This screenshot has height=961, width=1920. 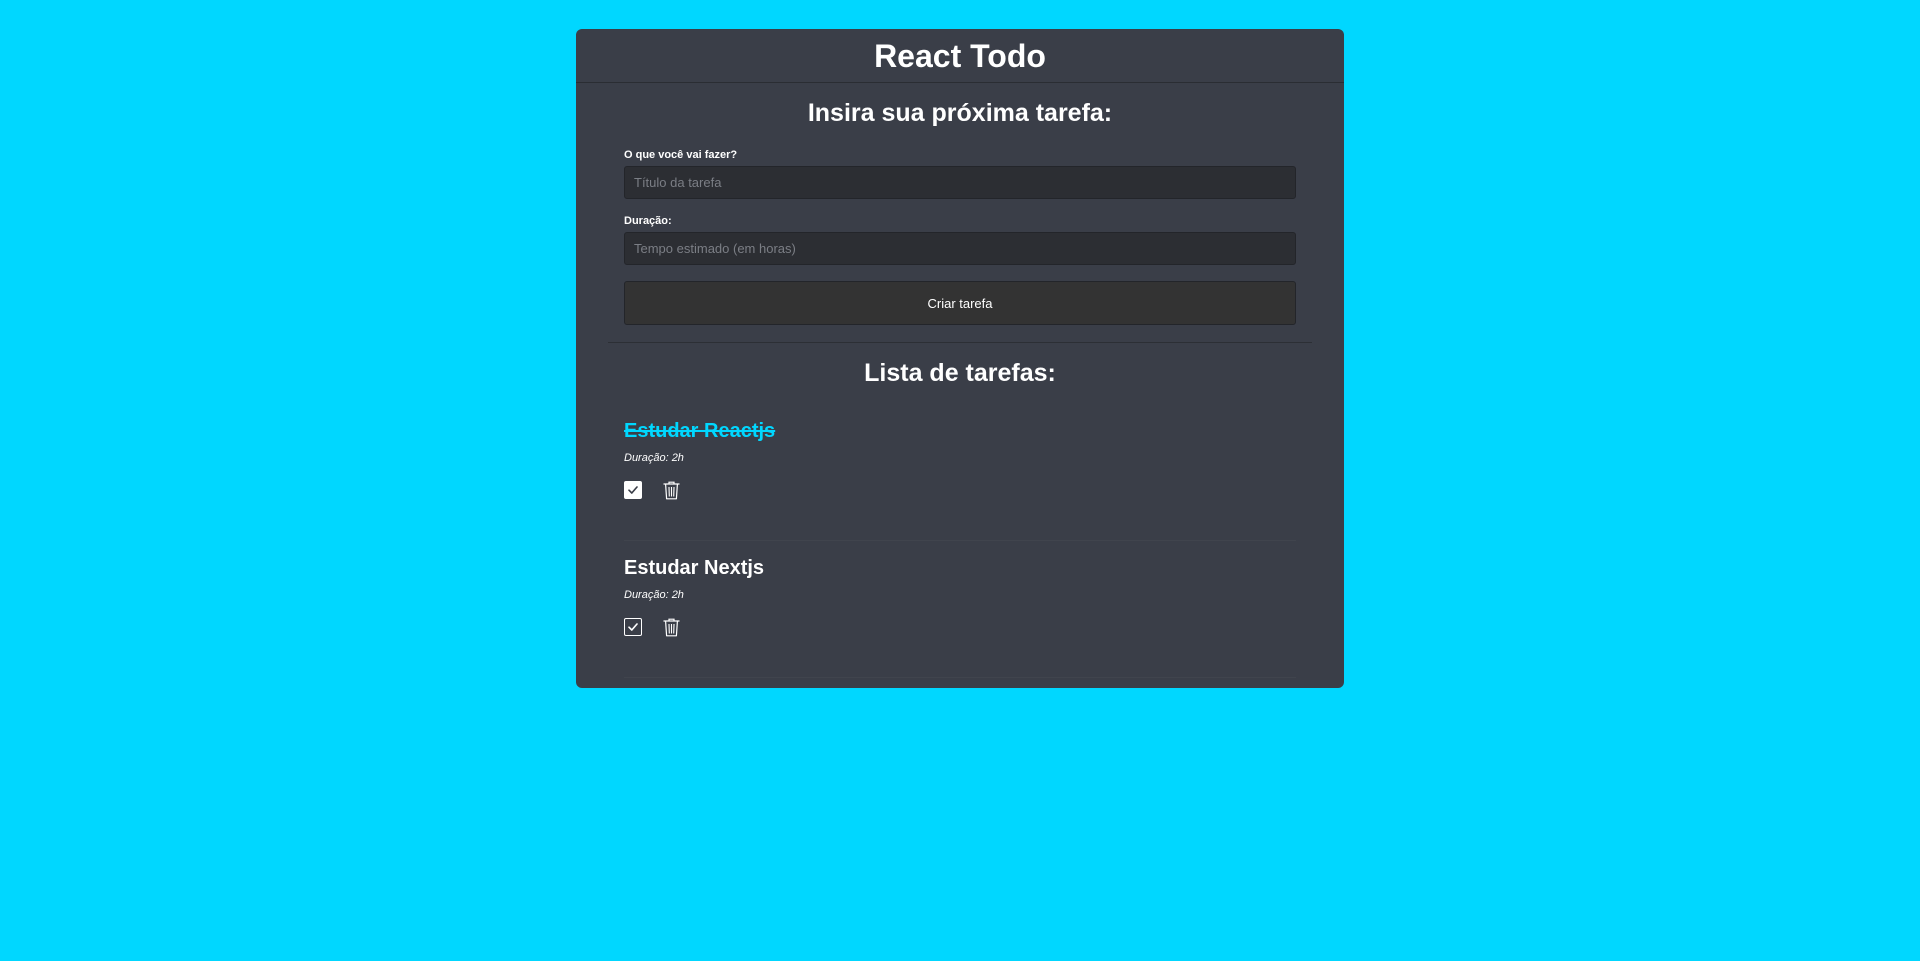 What do you see at coordinates (960, 303) in the screenshot?
I see `create-task-button: Criar tarefa` at bounding box center [960, 303].